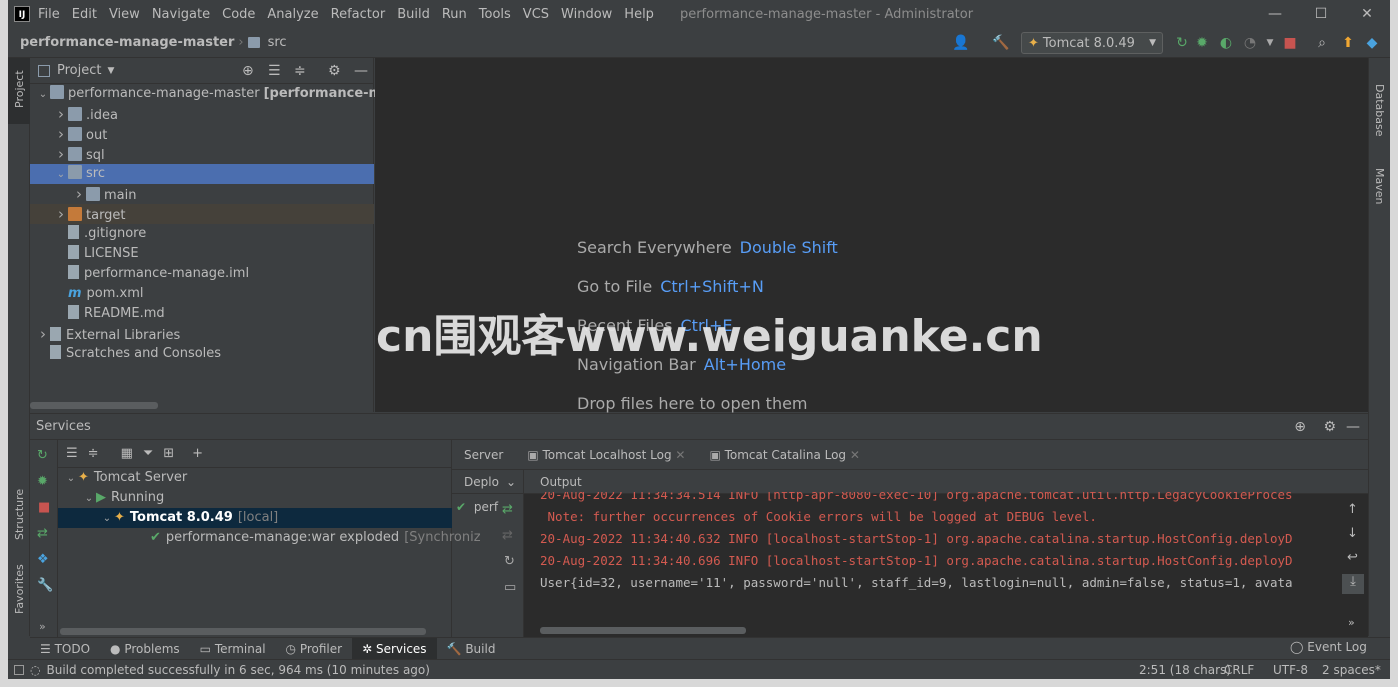  I want to click on group-icon: ▦, so click(127, 453).